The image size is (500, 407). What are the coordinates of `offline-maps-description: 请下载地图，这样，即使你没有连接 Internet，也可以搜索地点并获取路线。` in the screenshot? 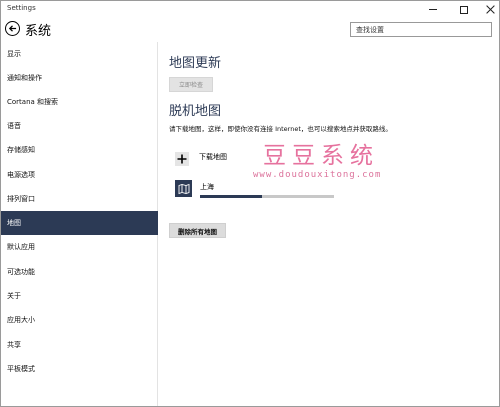 It's located at (280, 129).